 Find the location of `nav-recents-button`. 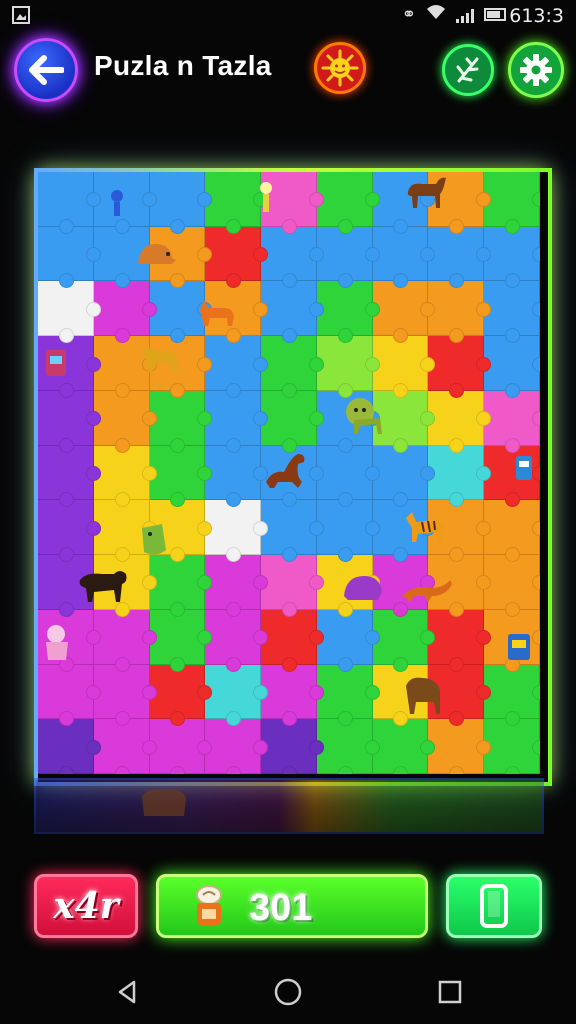

nav-recents-button is located at coordinates (450, 992).